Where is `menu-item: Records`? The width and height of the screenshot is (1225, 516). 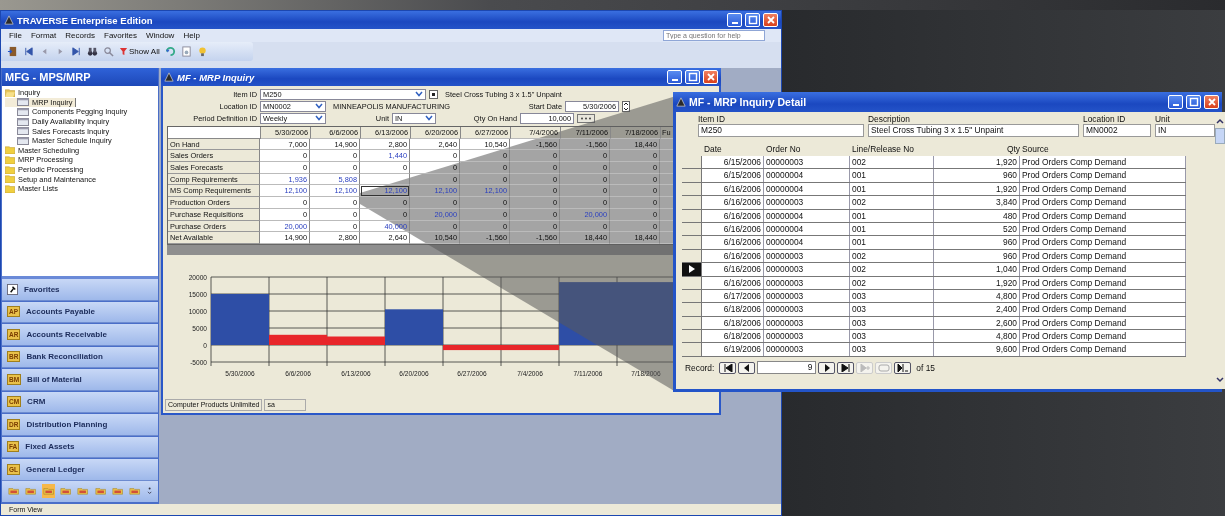 menu-item: Records is located at coordinates (80, 35).